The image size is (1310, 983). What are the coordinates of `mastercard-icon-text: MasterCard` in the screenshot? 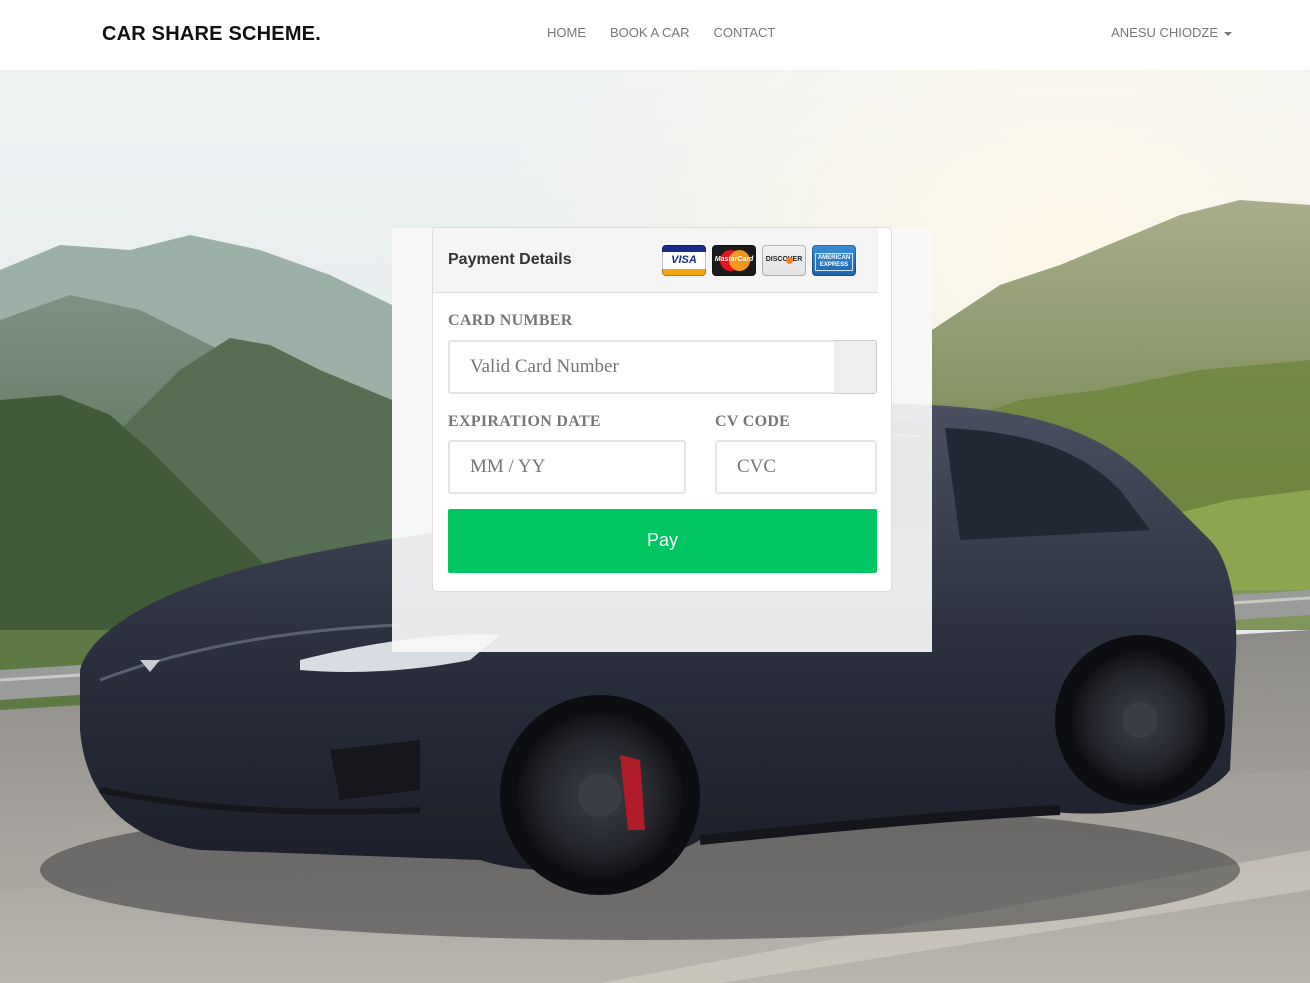 It's located at (734, 259).